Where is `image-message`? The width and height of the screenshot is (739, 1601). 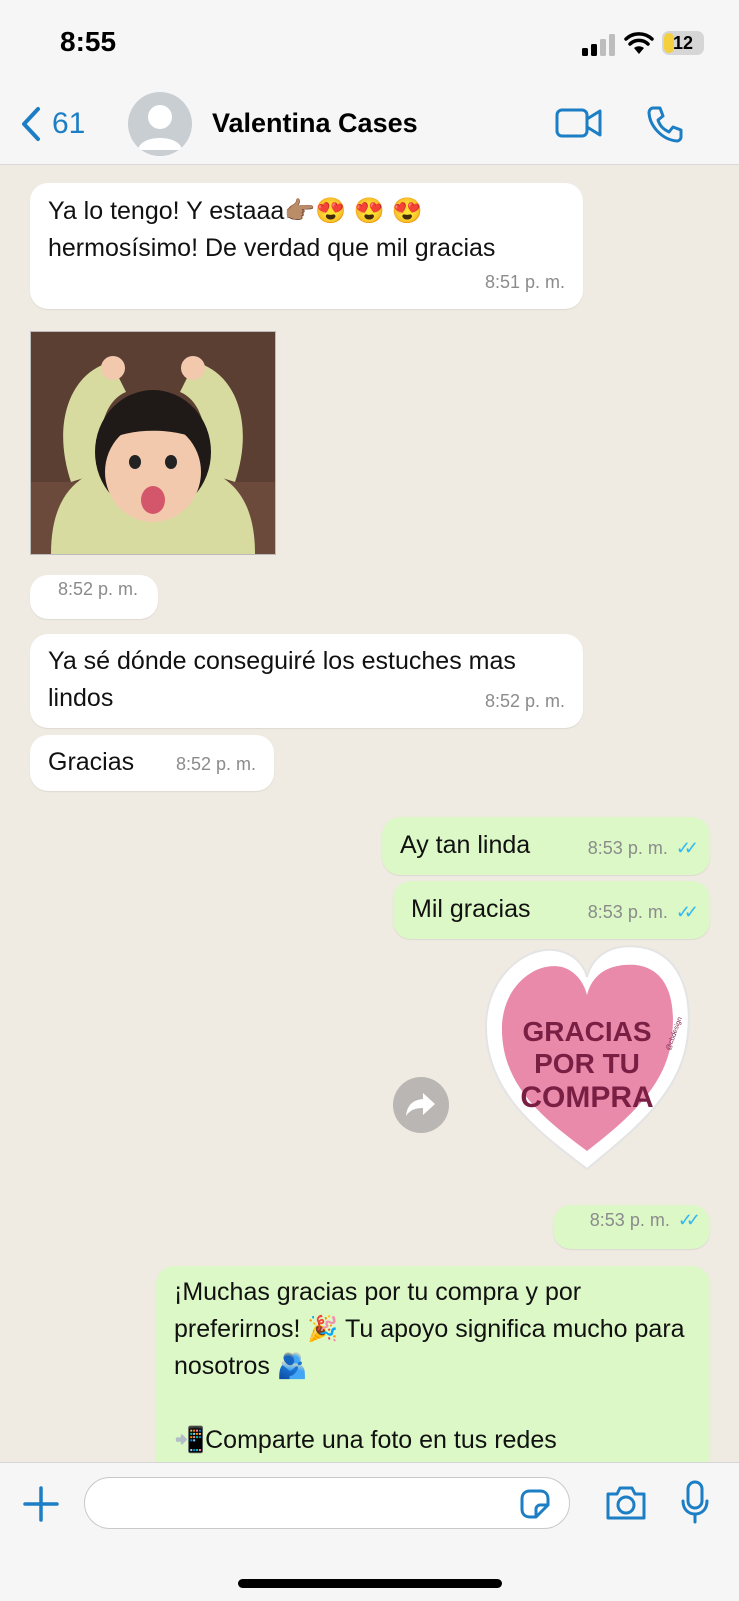
image-message is located at coordinates (153, 443).